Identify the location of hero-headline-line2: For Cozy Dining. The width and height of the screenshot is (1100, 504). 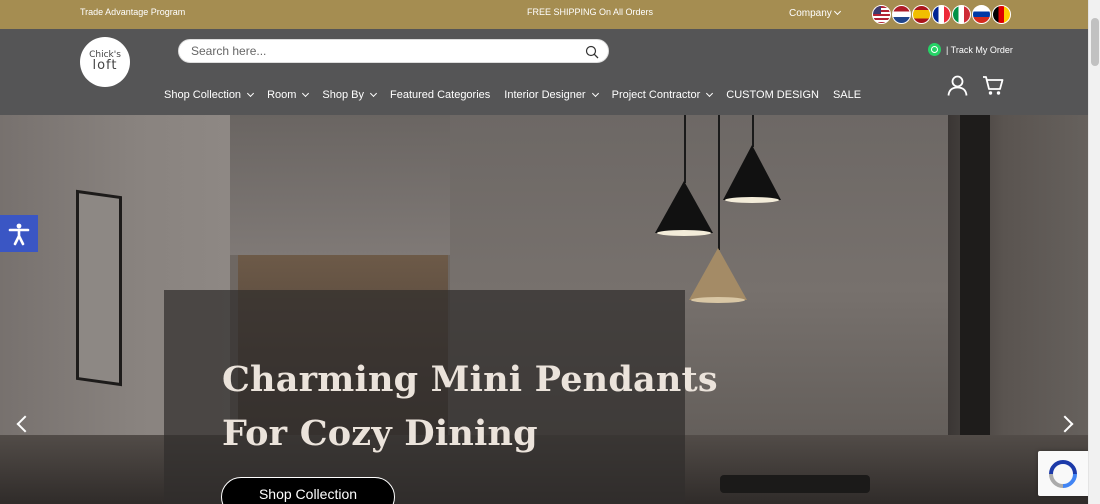
(380, 433).